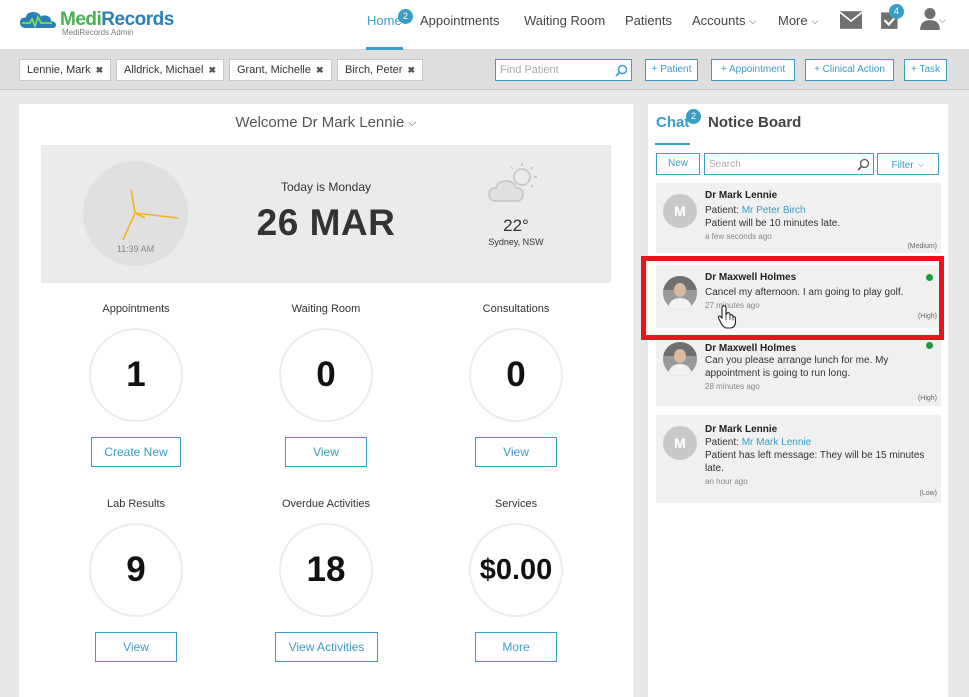 This screenshot has height=697, width=969. Describe the element at coordinates (135, 213) in the screenshot. I see `analog-clock: 11:39 AM` at that location.